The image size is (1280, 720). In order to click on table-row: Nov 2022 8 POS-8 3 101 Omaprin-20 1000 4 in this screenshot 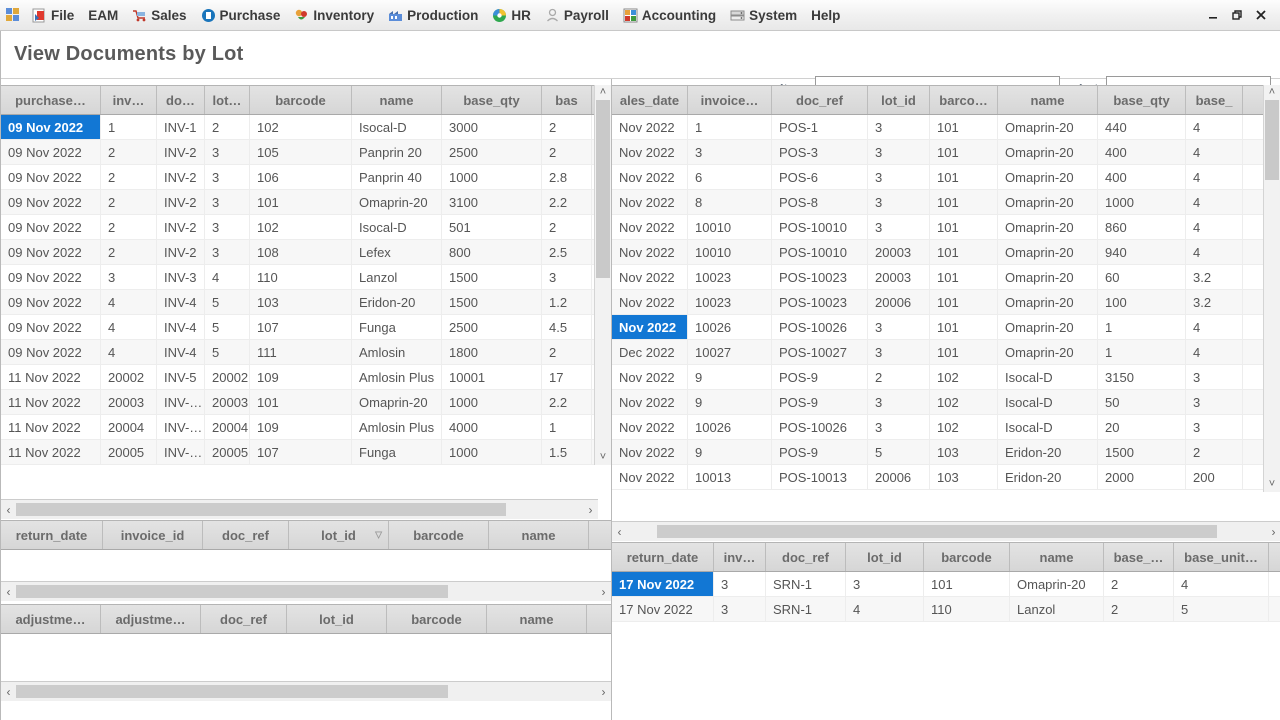, I will do `click(946, 202)`.